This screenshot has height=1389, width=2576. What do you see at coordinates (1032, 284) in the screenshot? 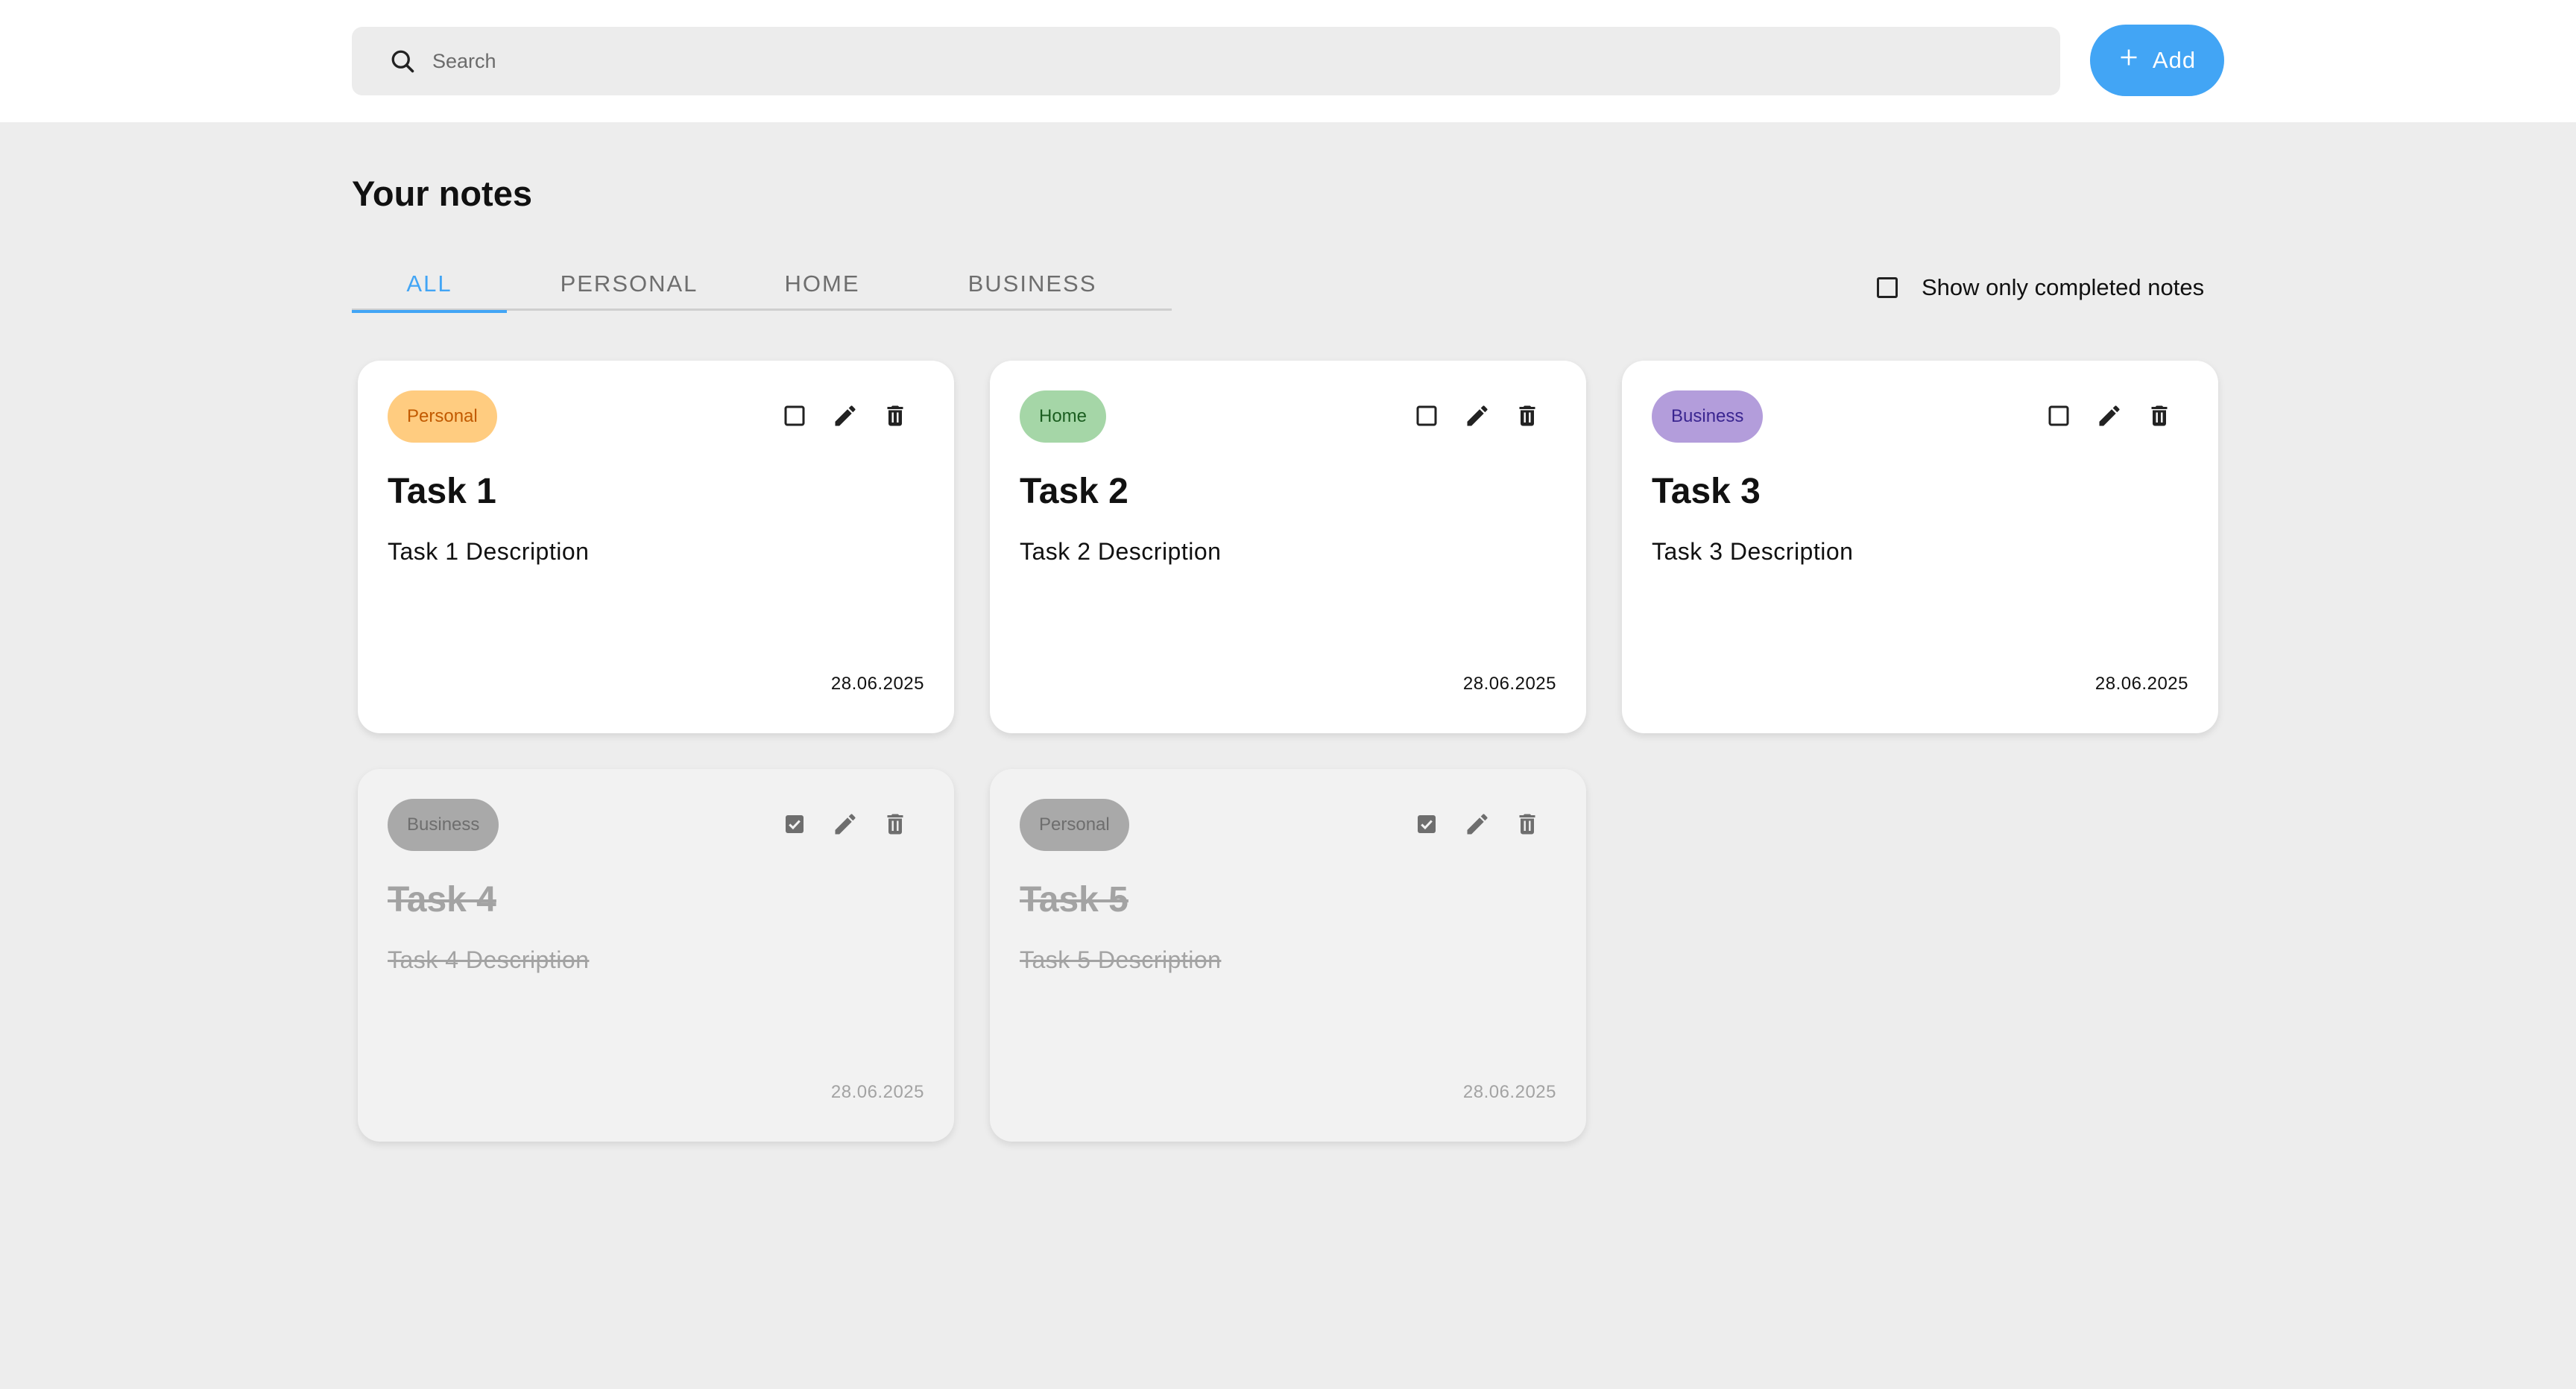
I see `tab-business: BUSINESS` at bounding box center [1032, 284].